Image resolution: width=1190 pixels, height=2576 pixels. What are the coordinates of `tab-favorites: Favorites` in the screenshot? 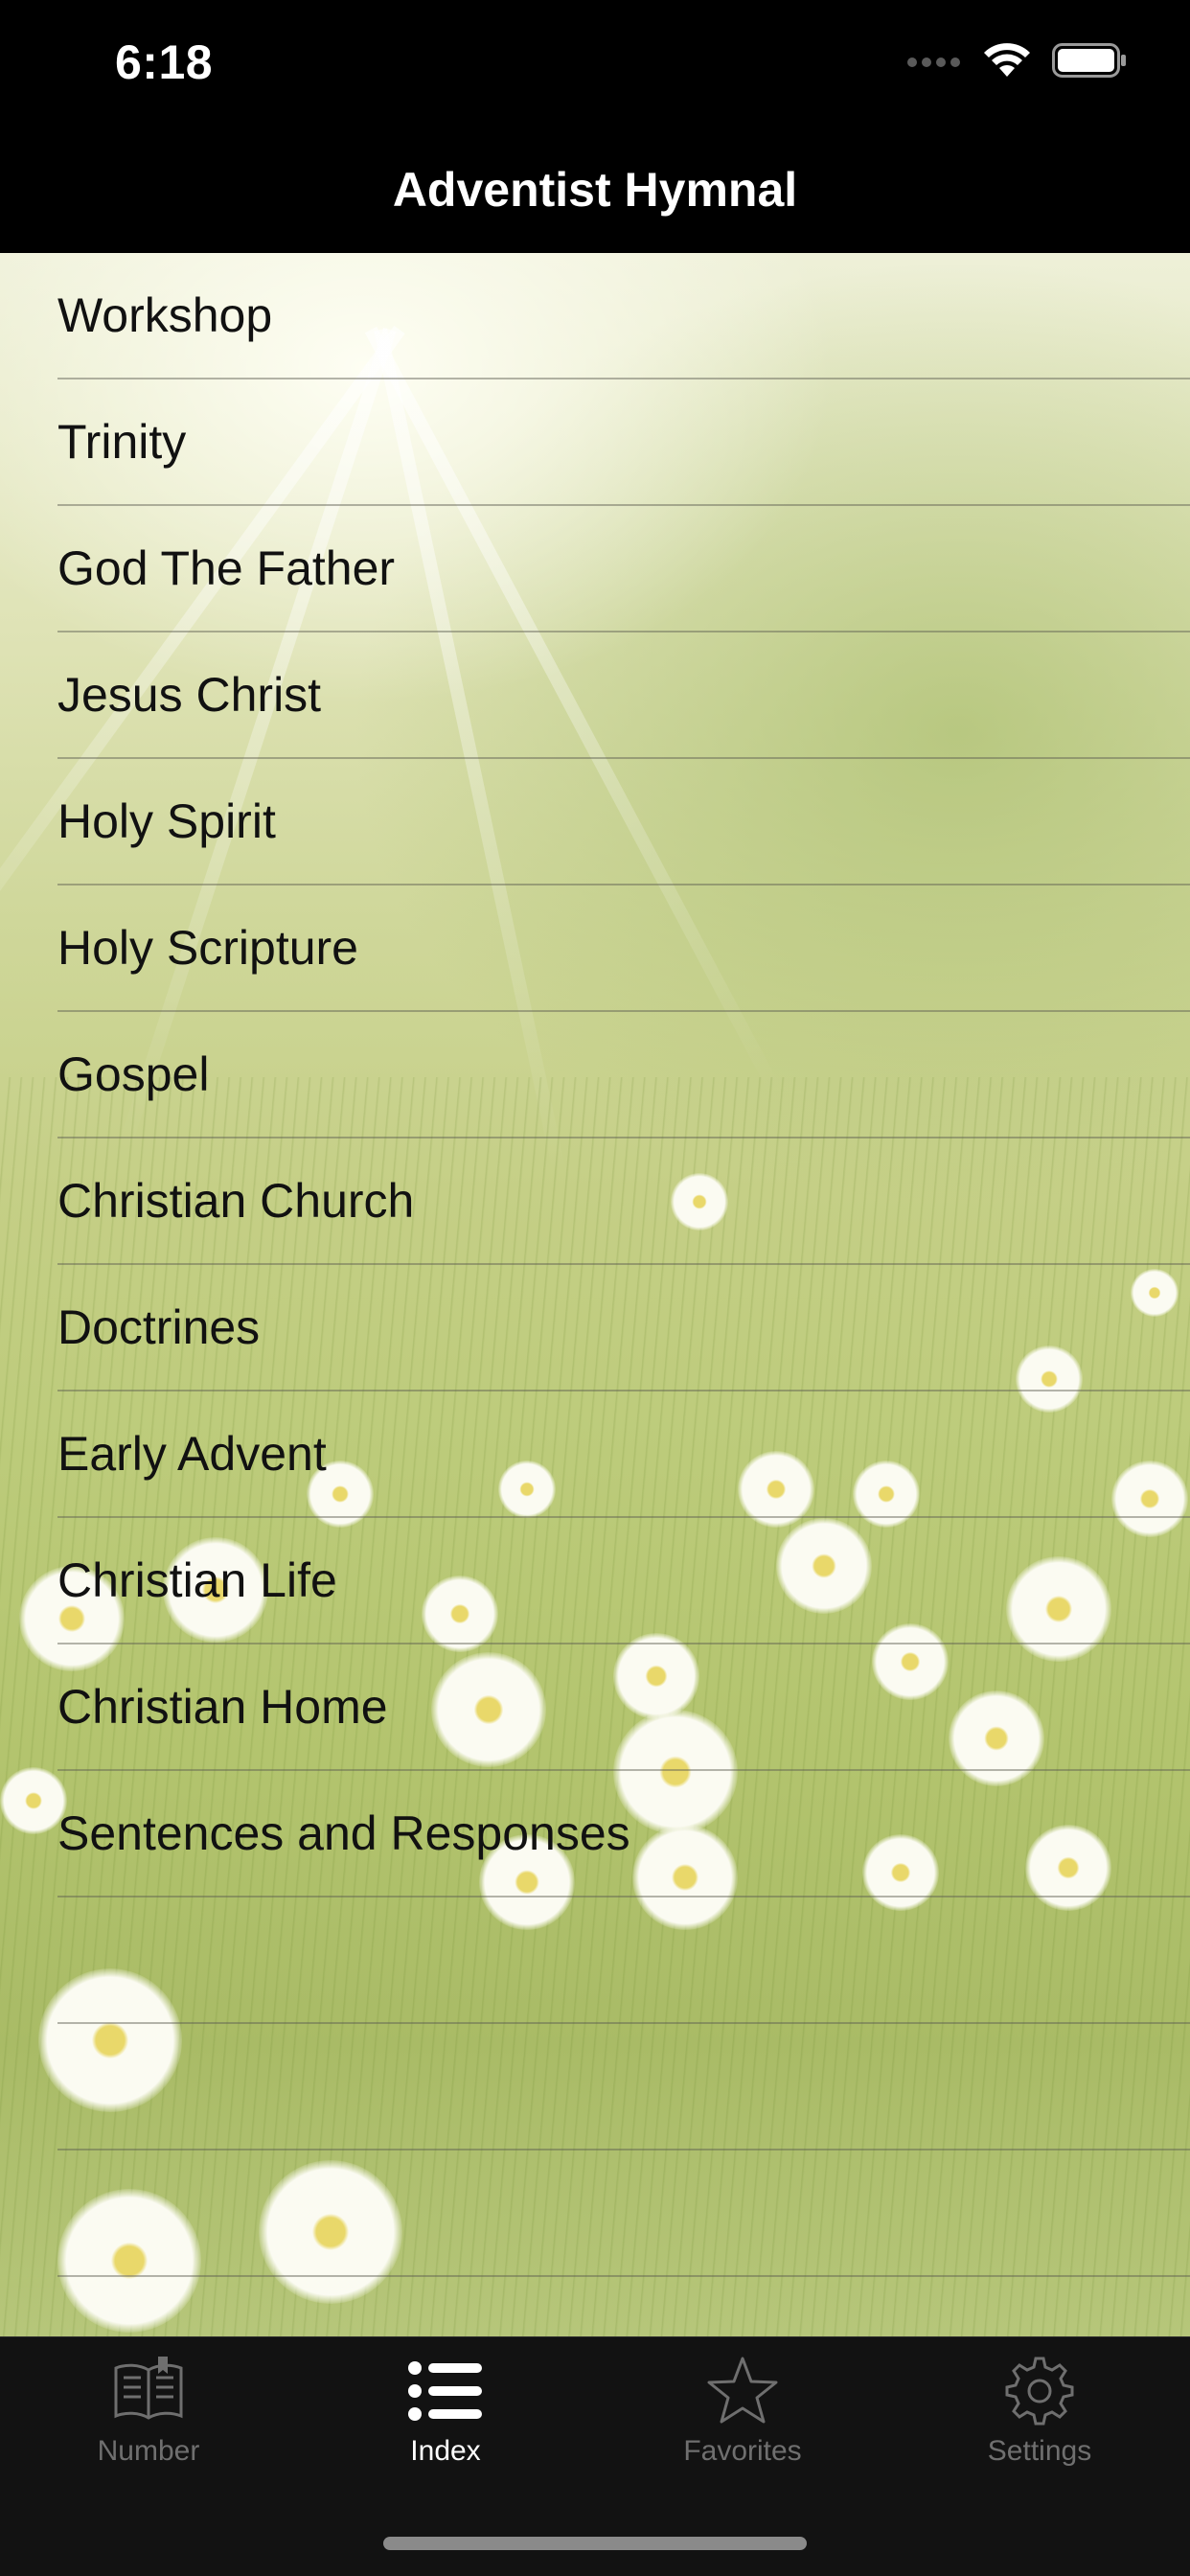 It's located at (743, 2428).